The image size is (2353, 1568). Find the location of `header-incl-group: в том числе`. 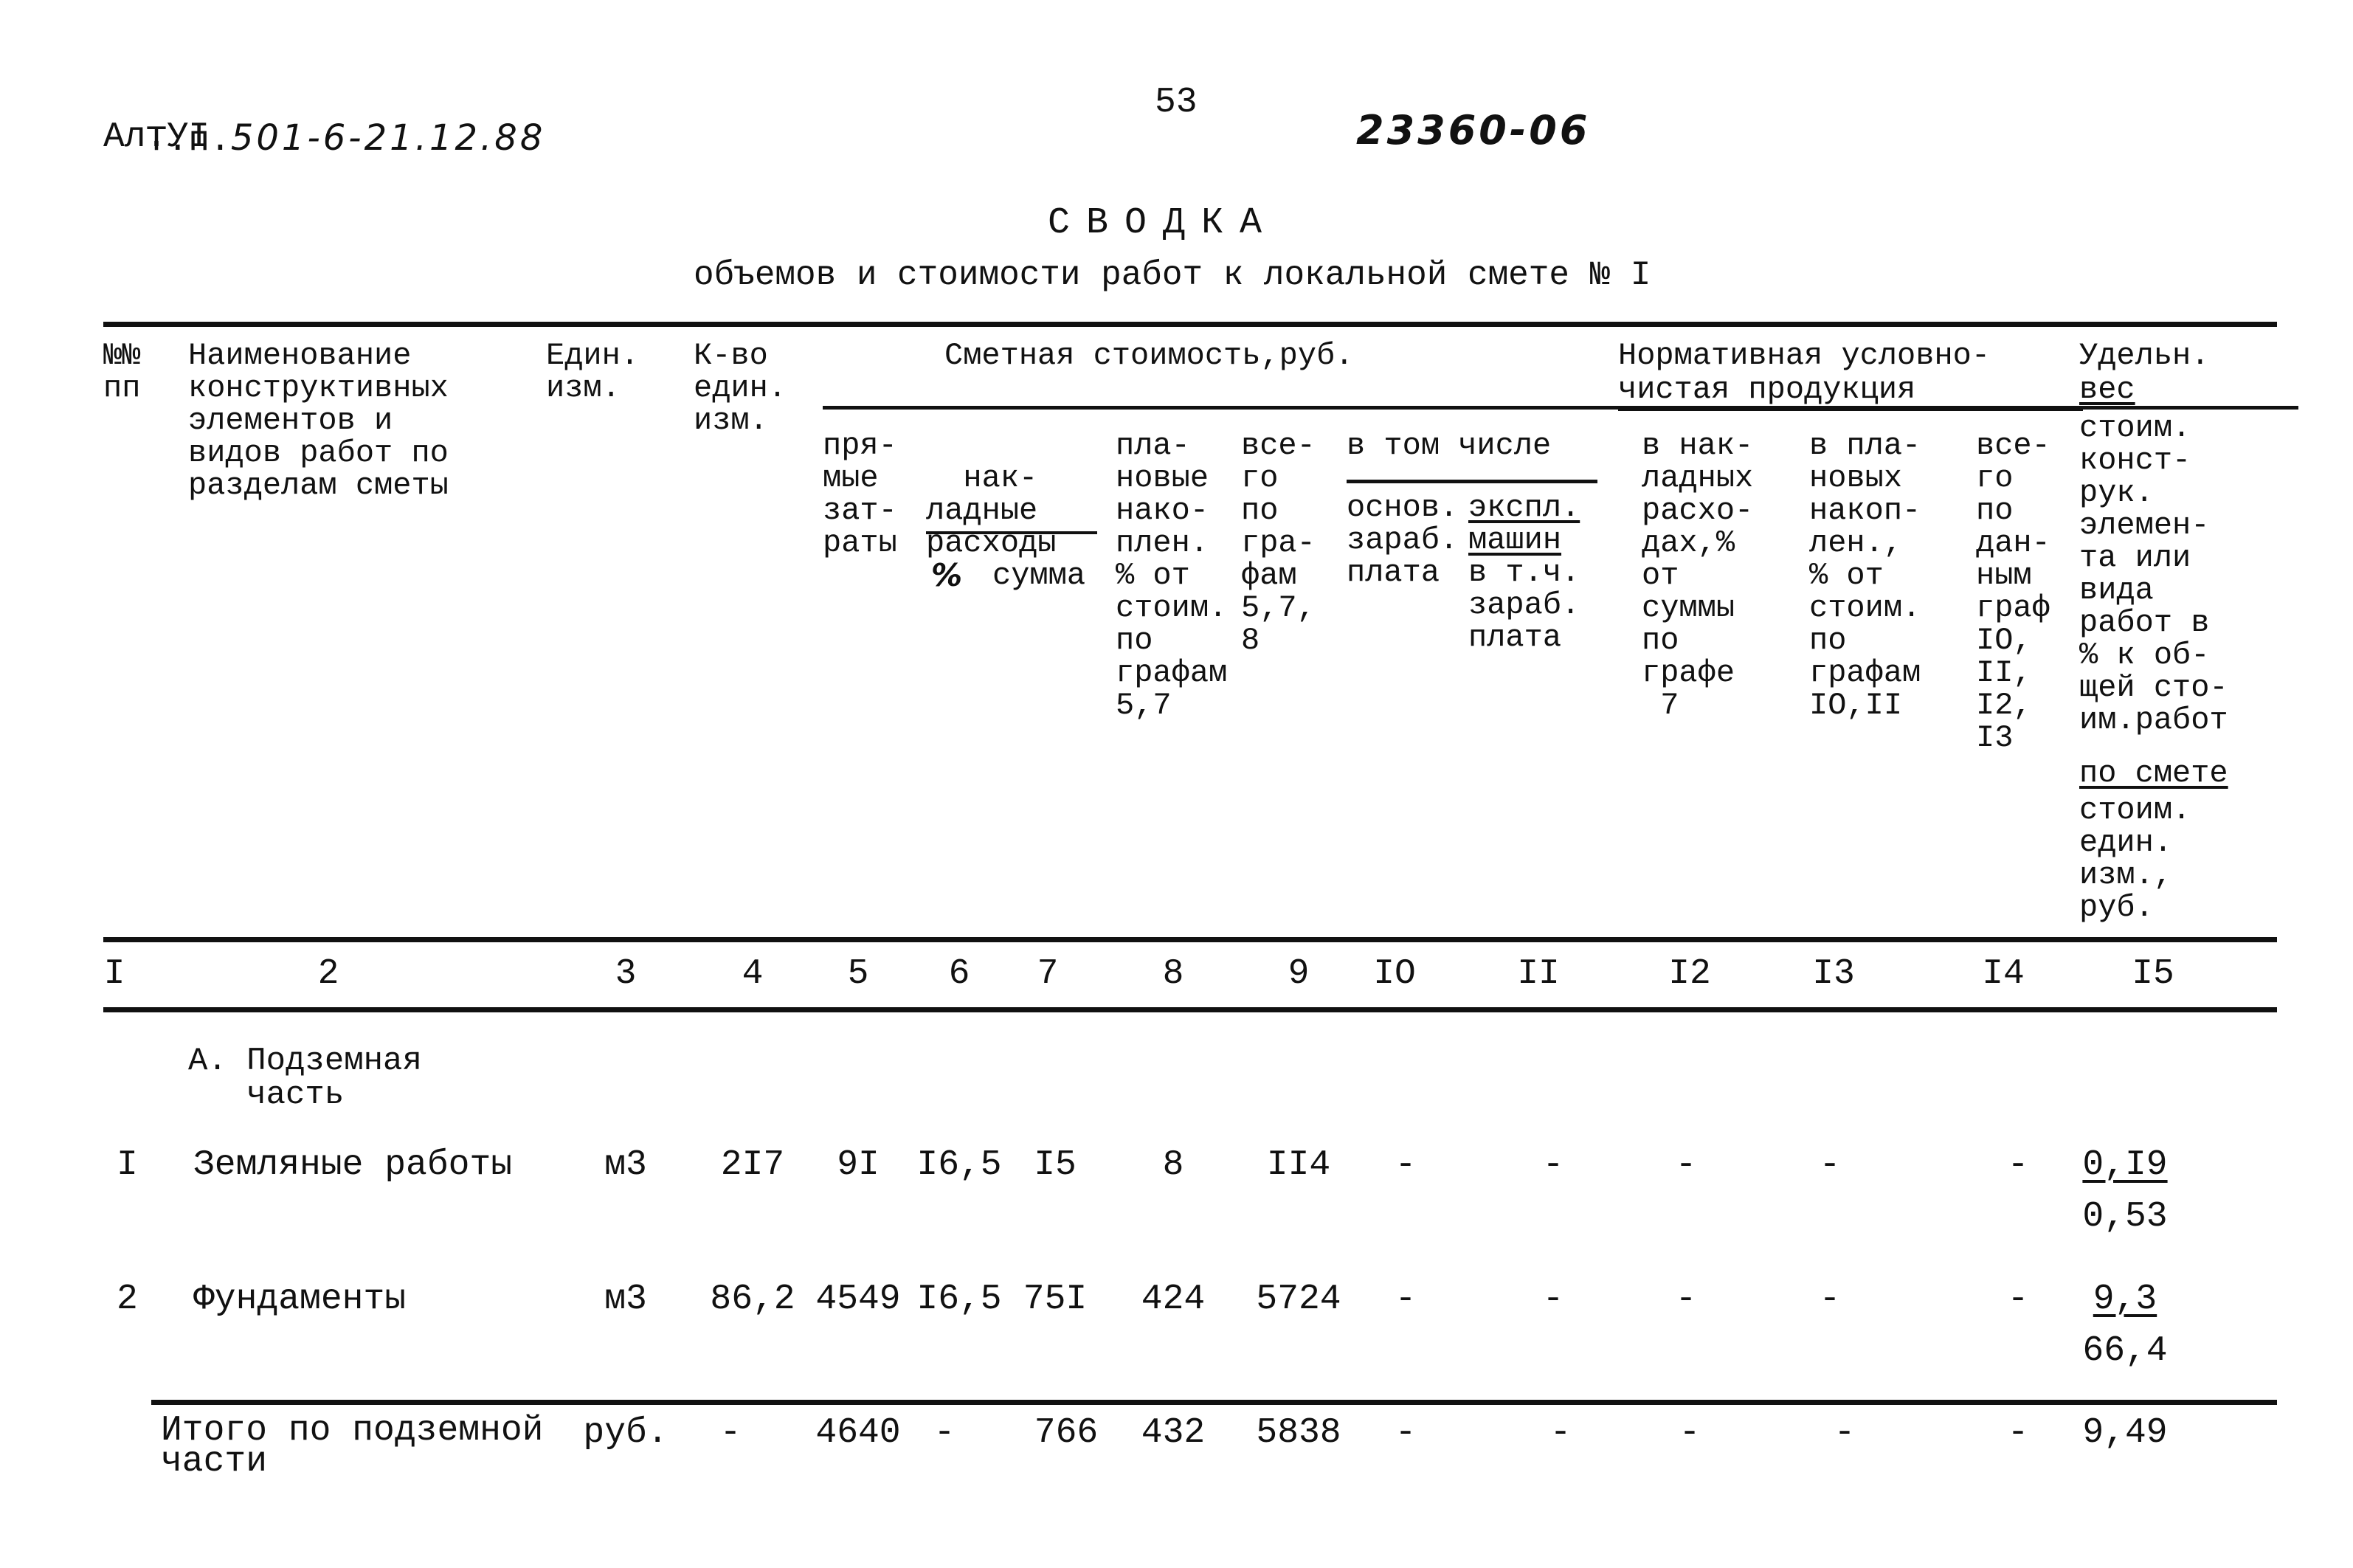

header-incl-group: в том числе is located at coordinates (1450, 445).